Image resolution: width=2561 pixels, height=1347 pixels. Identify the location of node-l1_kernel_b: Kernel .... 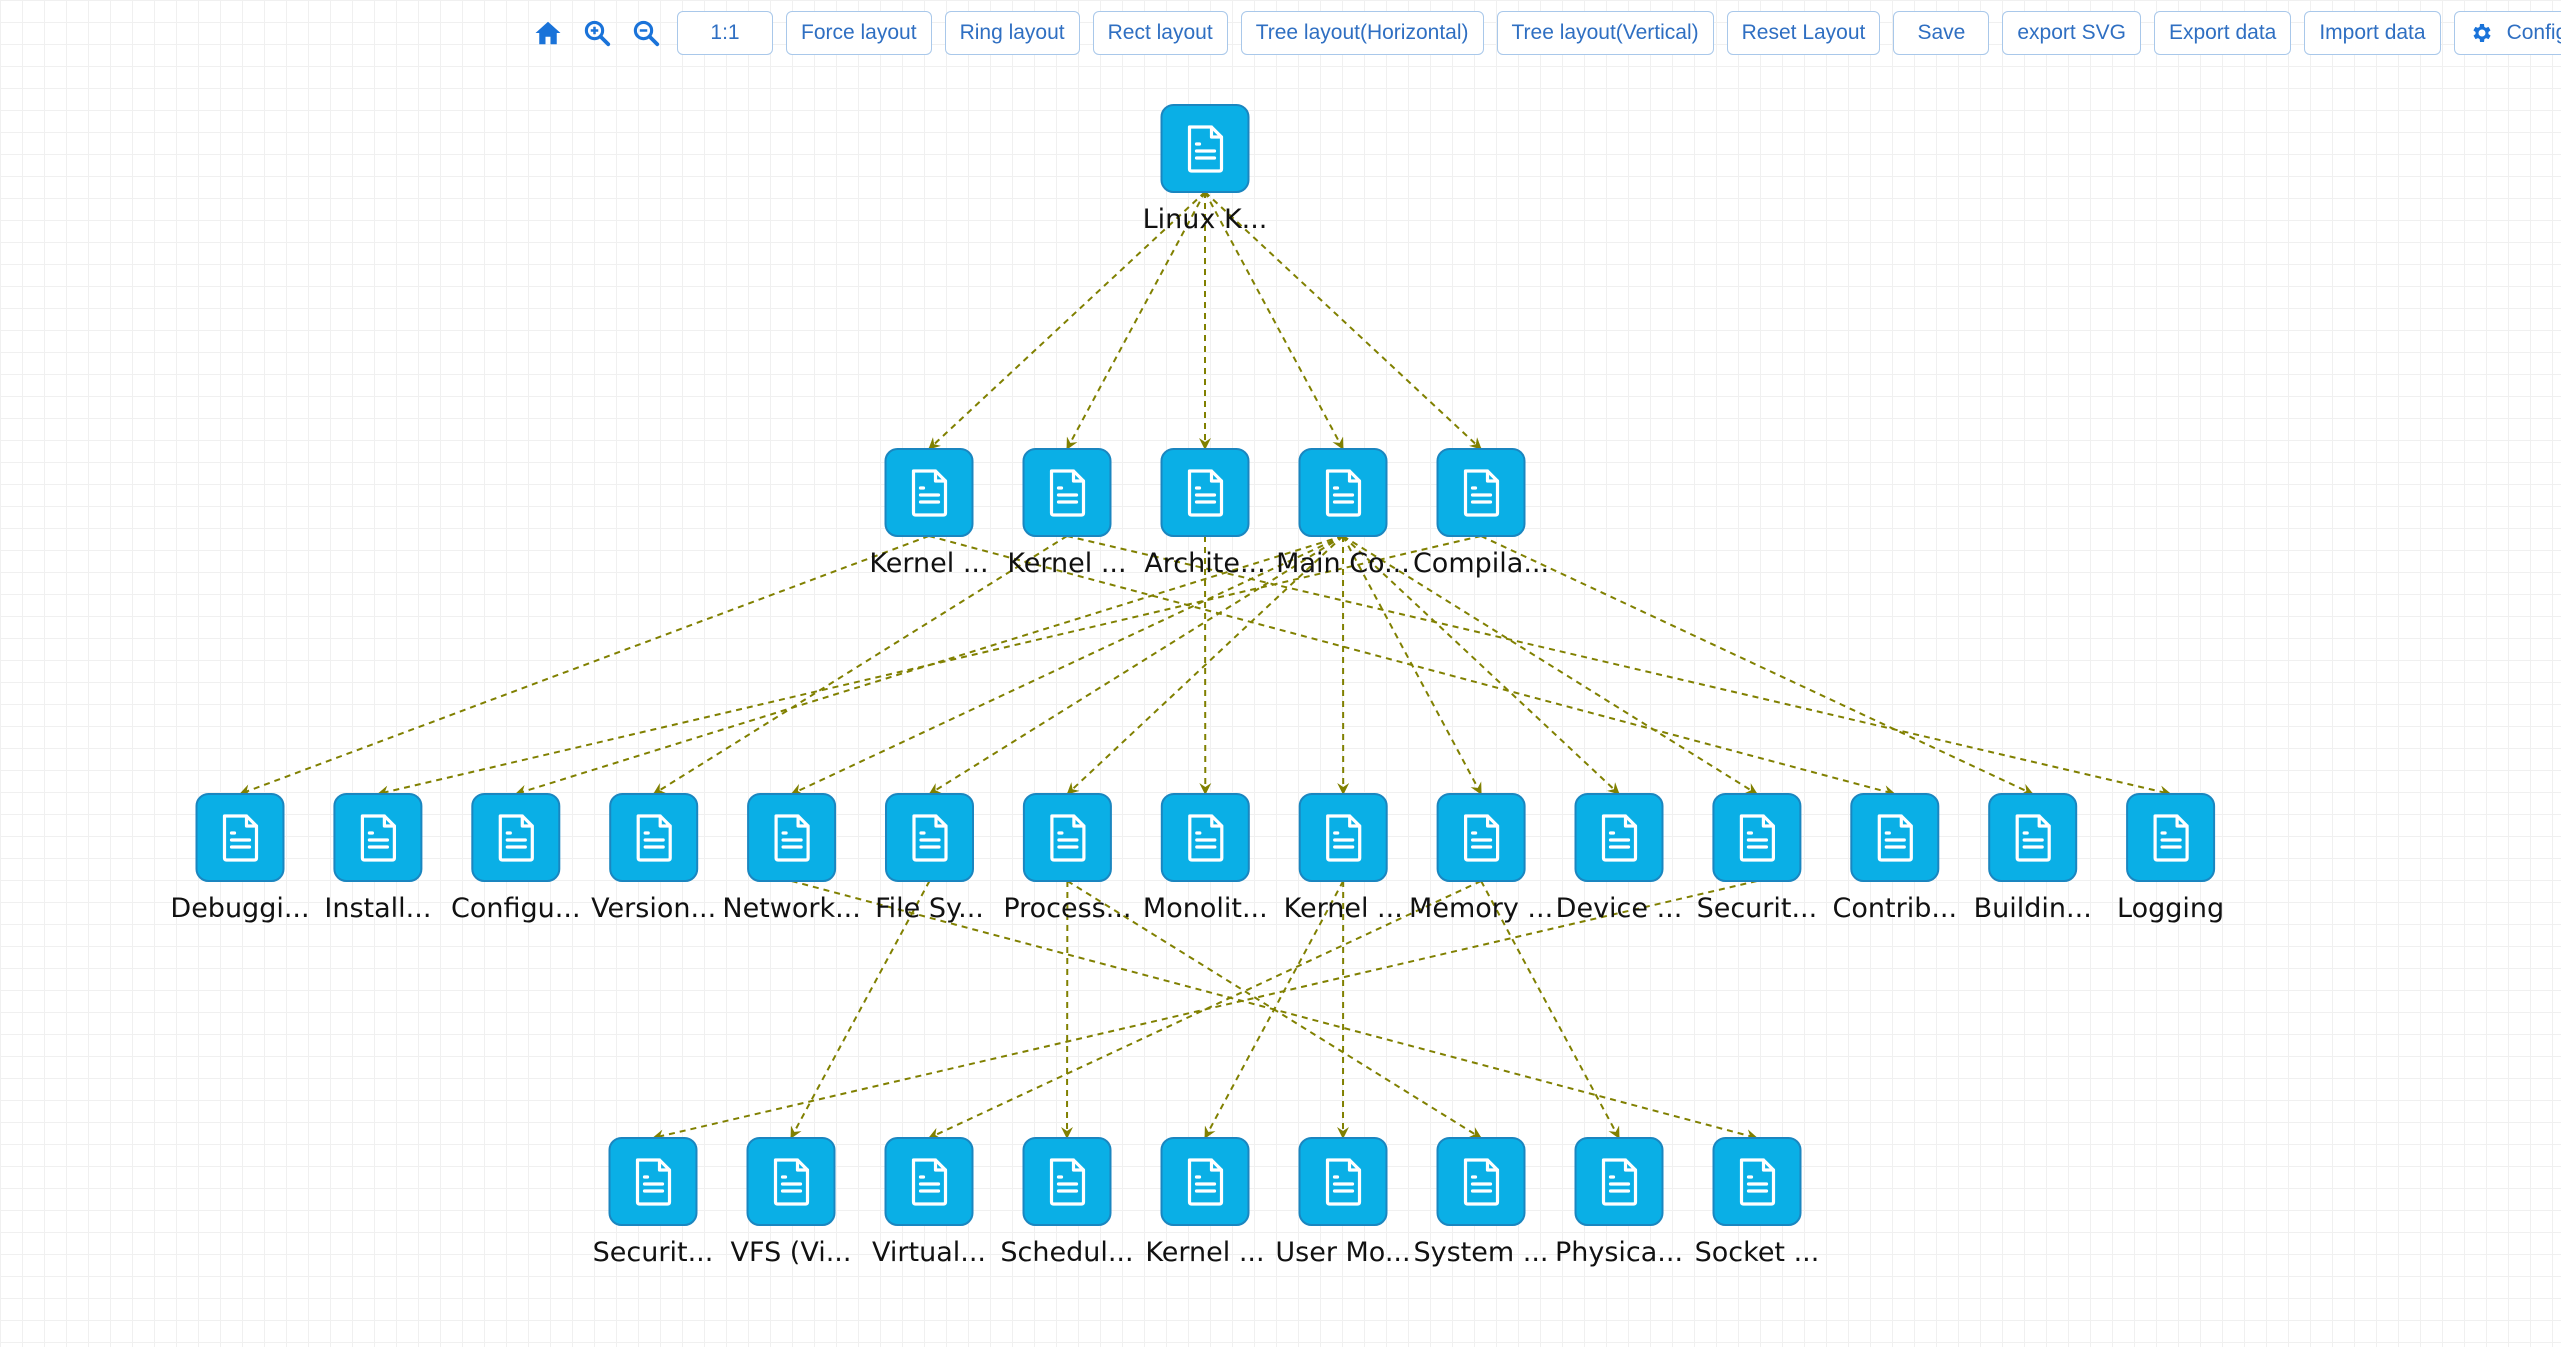
(1067, 513).